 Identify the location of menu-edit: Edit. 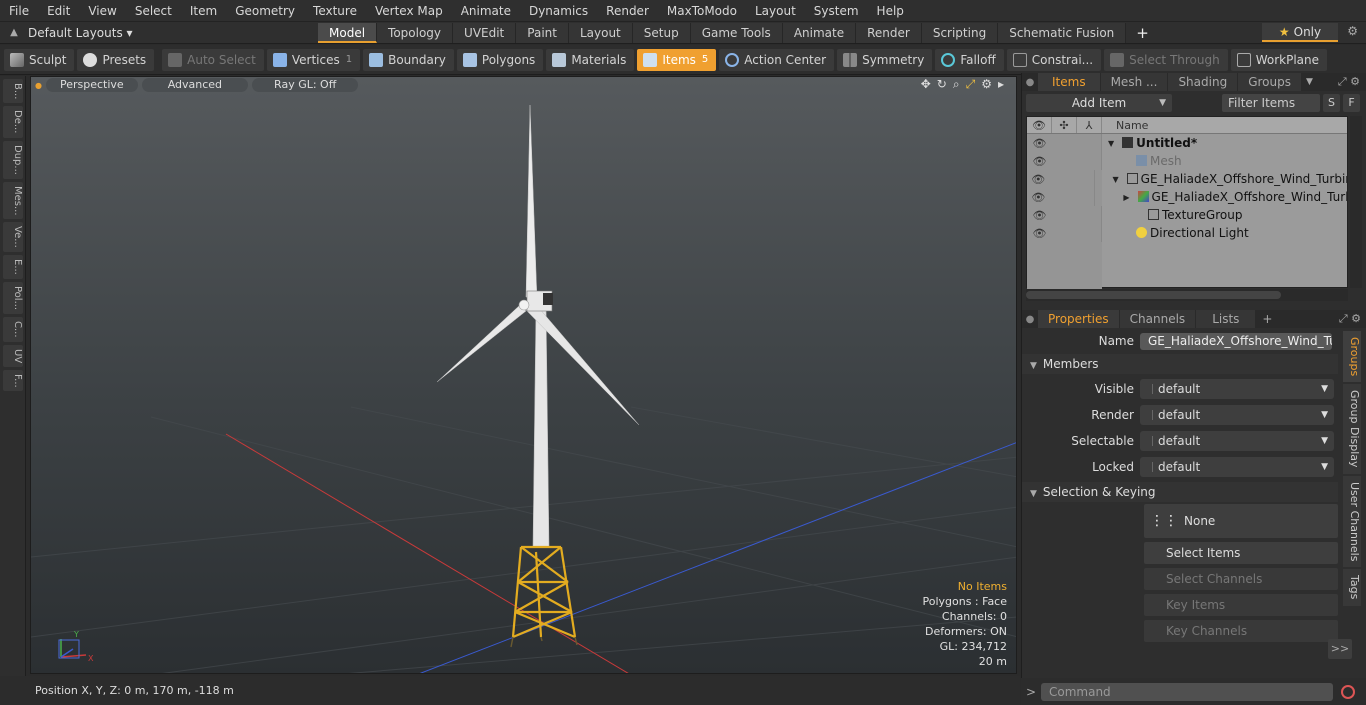
(58, 11).